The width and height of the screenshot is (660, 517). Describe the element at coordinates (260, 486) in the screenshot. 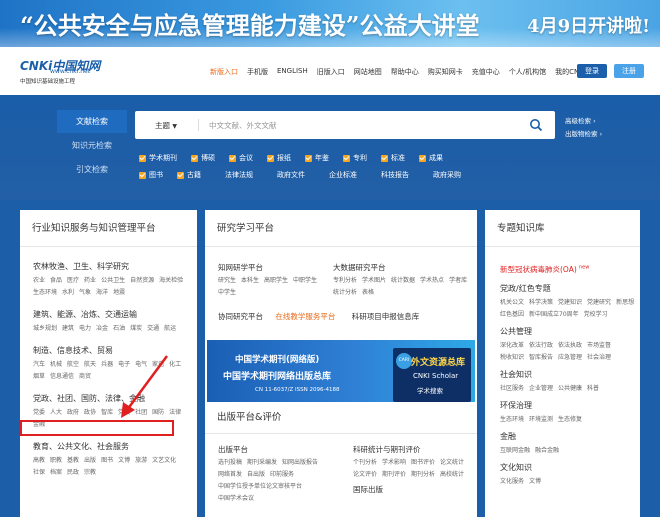

I see `item-link: 中国学位授予单位论文审核平台` at that location.